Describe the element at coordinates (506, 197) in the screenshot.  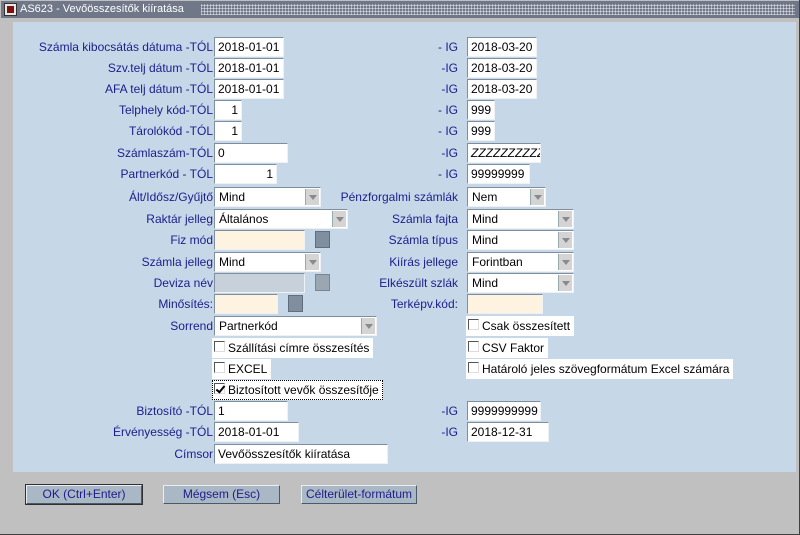
I see `penzforgalmi-dropdown: Nem` at that location.